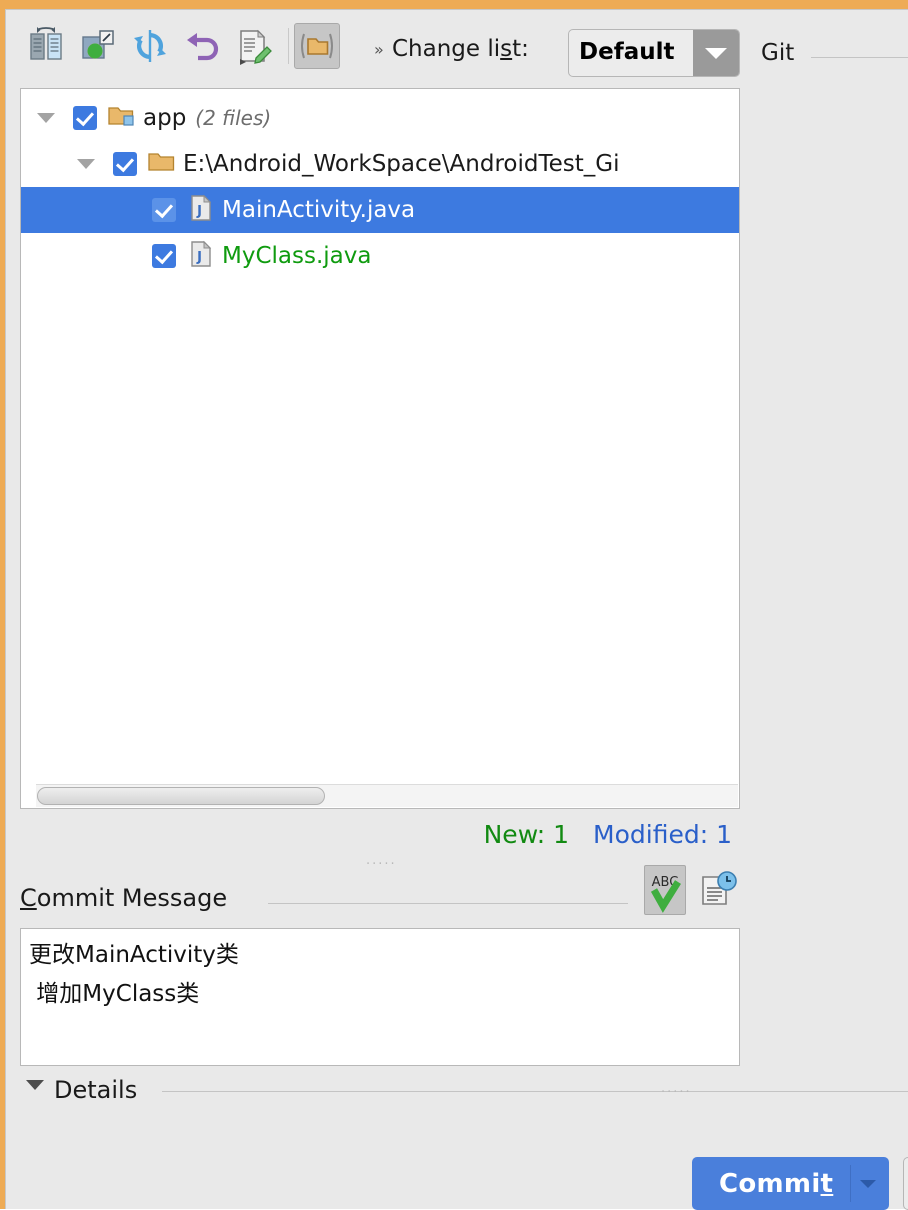 This screenshot has width=908, height=1210. I want to click on change-counts: New: 1 Modified: 1, so click(608, 834).